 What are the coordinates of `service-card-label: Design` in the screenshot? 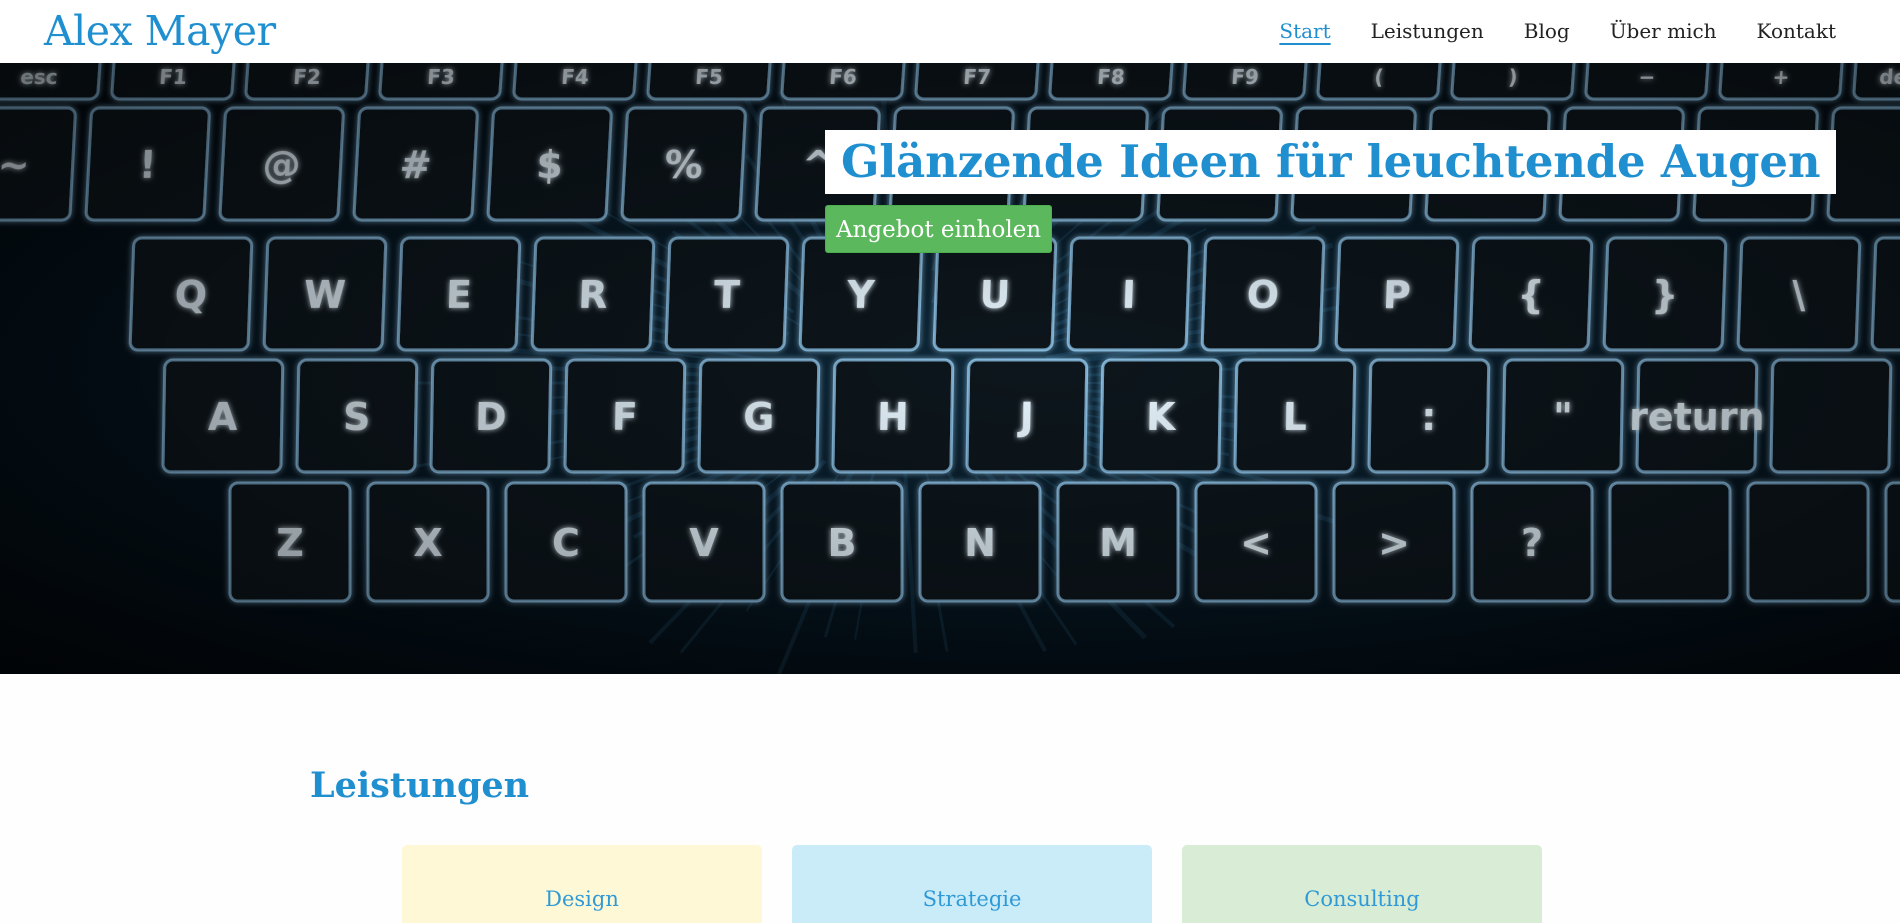 It's located at (582, 899).